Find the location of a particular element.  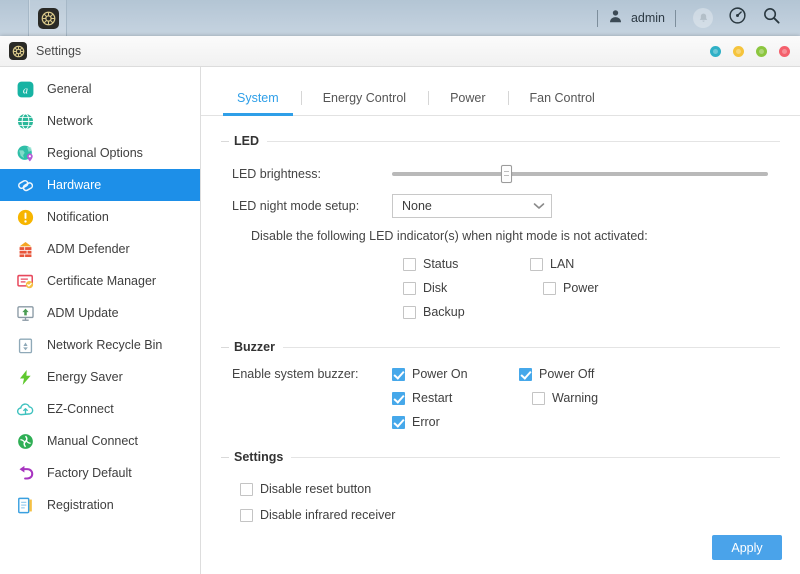

led-brightness-row: LED brightness: is located at coordinates (506, 173).